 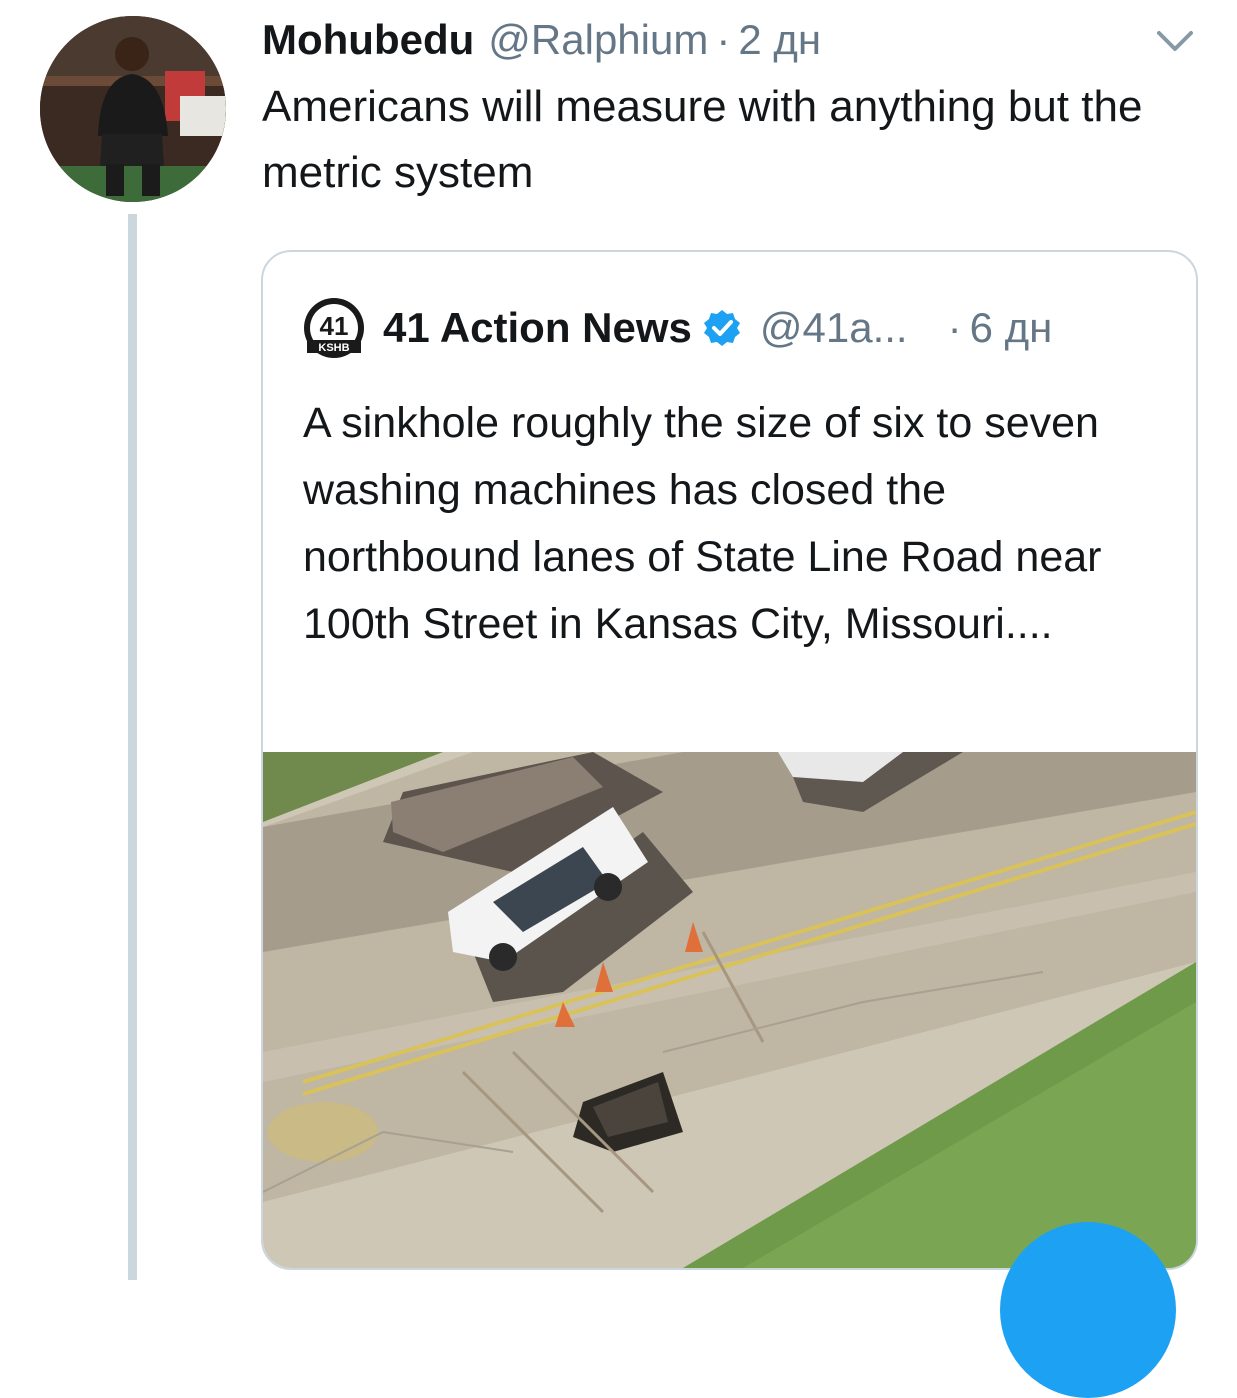 What do you see at coordinates (721, 328) in the screenshot?
I see `verified-badge-icon` at bounding box center [721, 328].